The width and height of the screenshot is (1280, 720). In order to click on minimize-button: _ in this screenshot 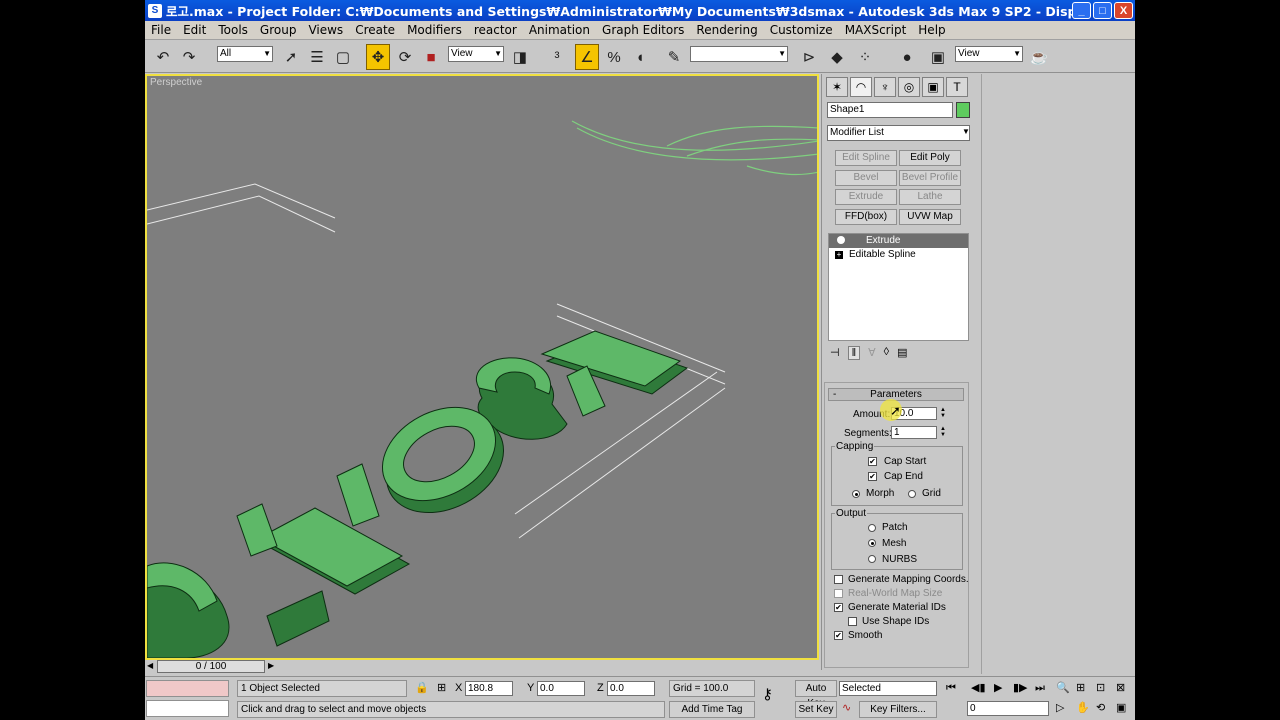, I will do `click(1081, 10)`.